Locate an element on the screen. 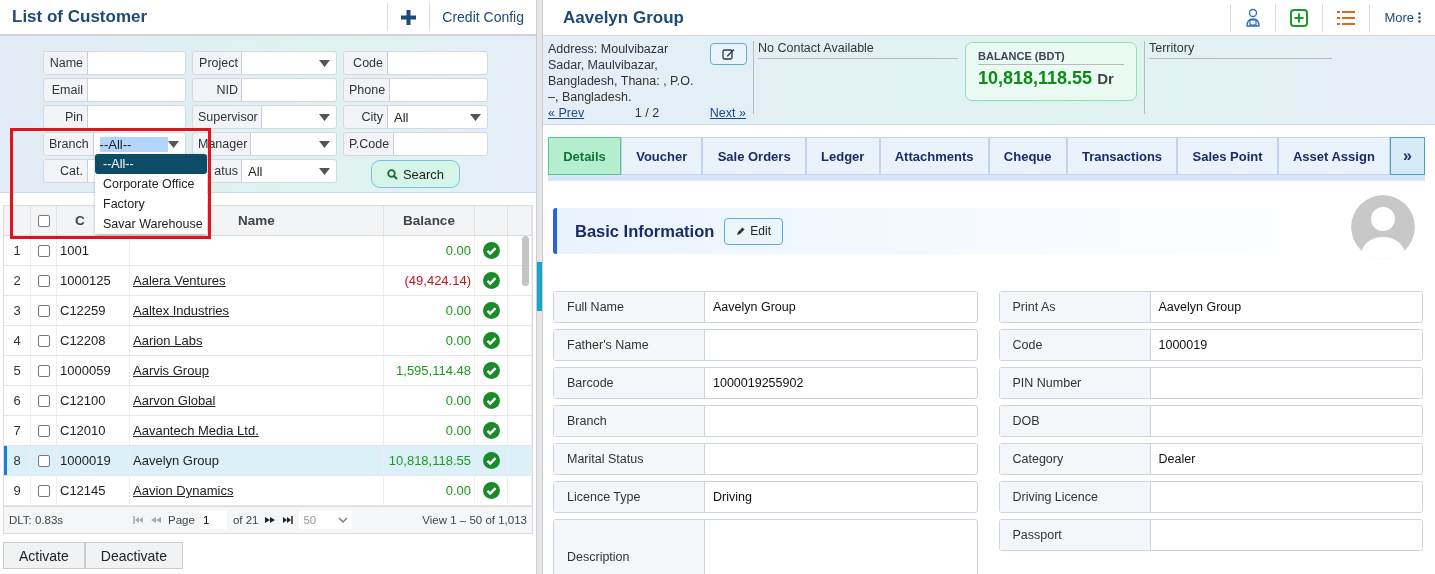 Image resolution: width=1435 pixels, height=574 pixels. panel-title: List of Customer is located at coordinates (80, 17).